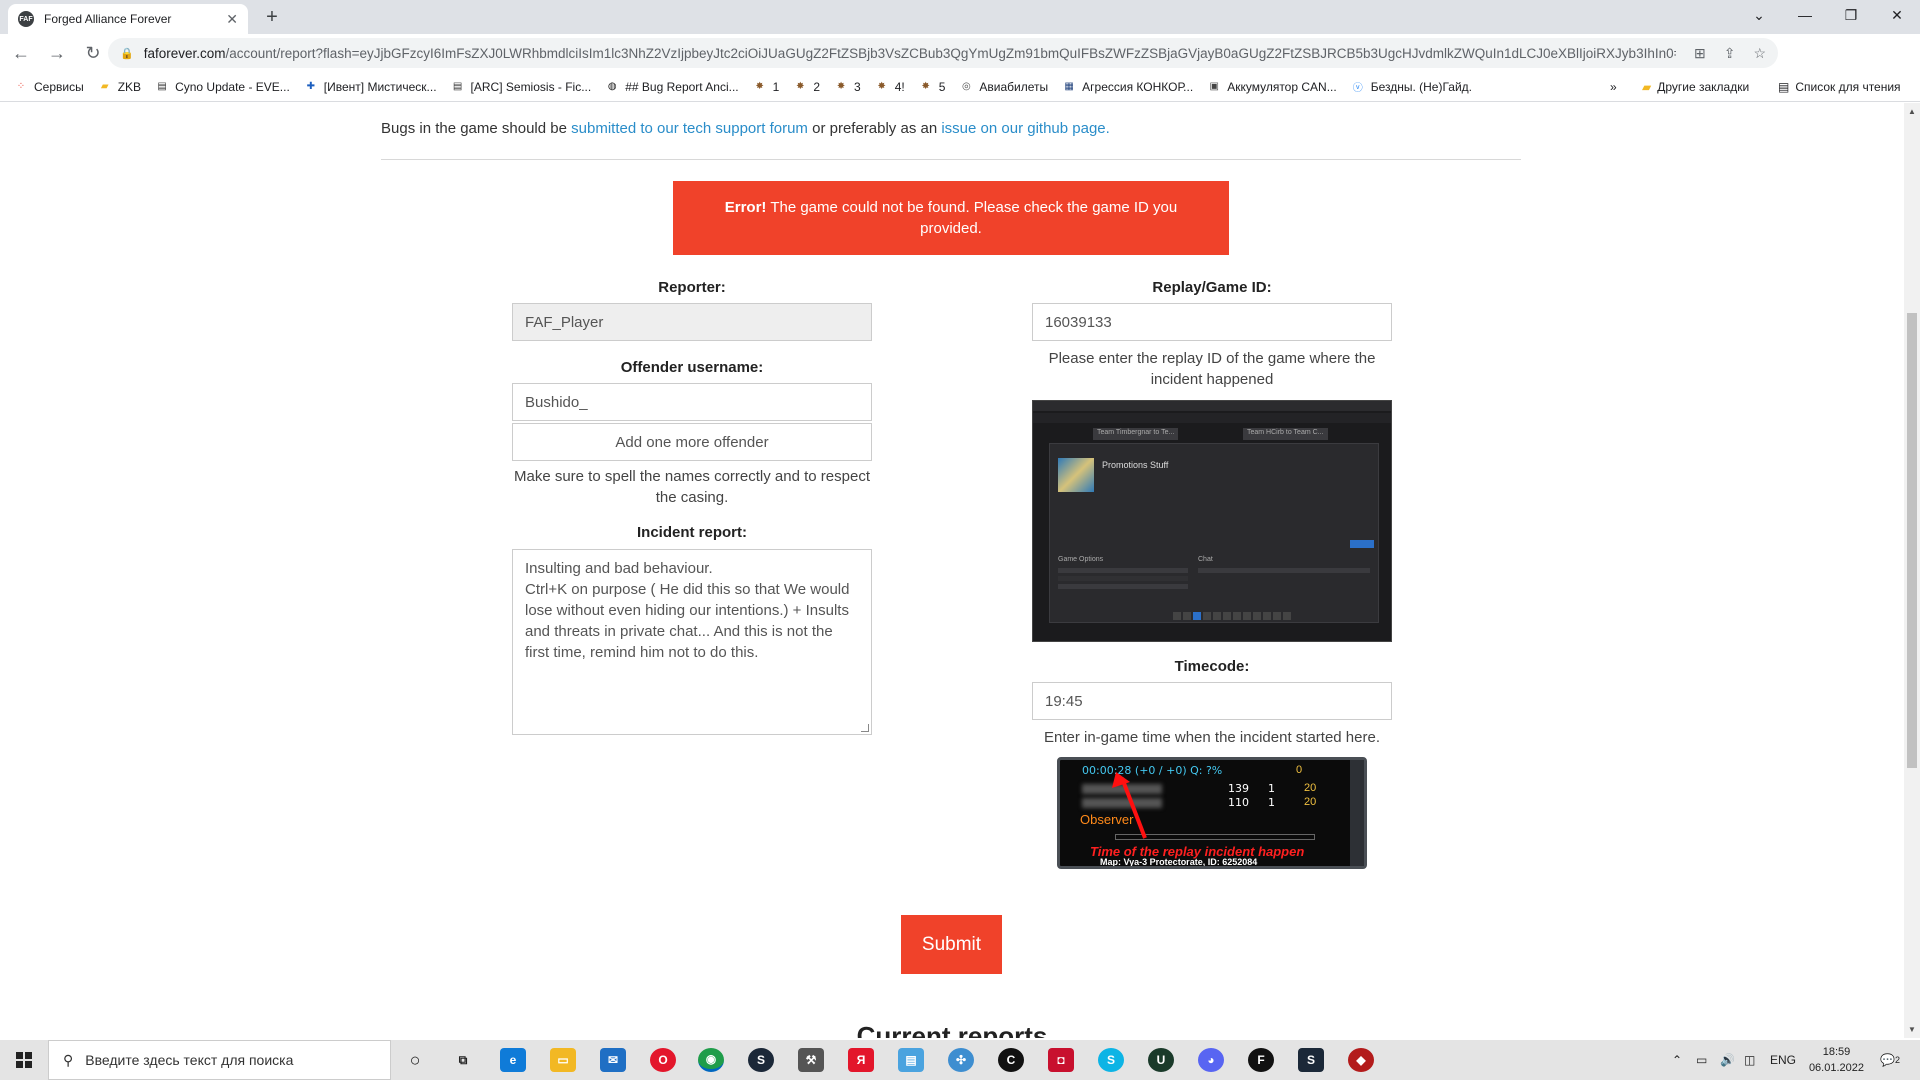 This screenshot has width=1920, height=1080. I want to click on bookmark-label: Сервисы, so click(59, 86).